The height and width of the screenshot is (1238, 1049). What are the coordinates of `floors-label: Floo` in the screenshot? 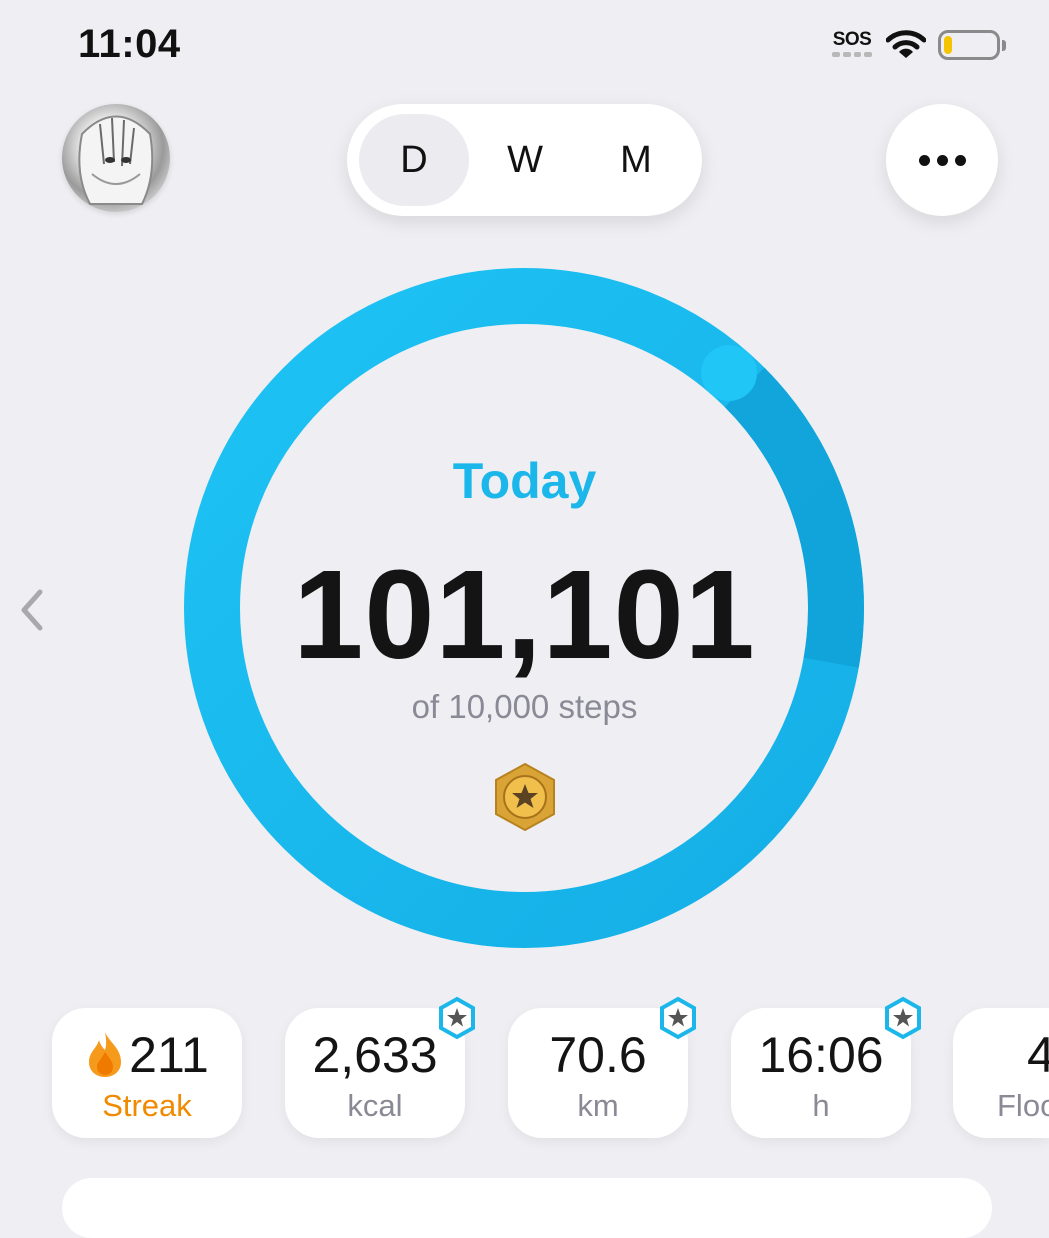 It's located at (1023, 1105).